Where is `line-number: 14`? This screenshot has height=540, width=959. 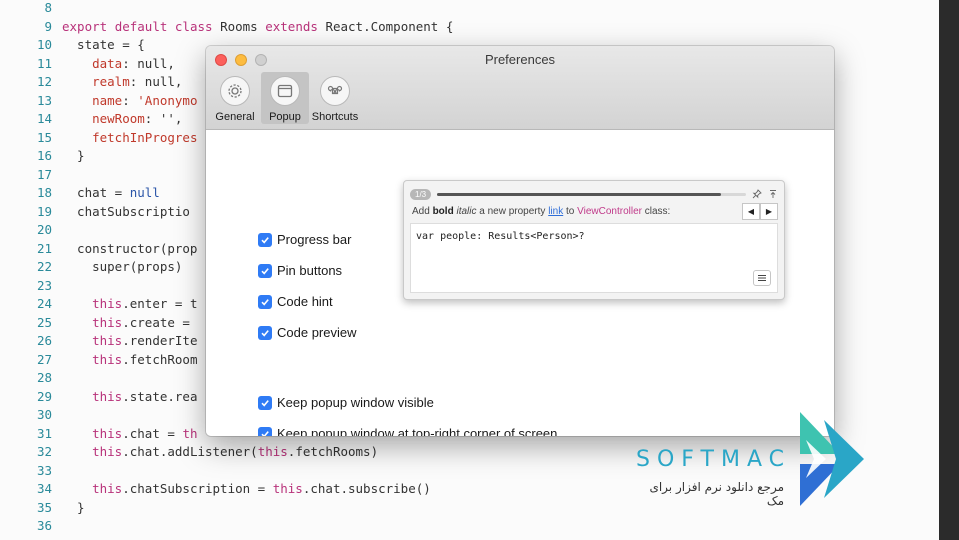
line-number: 14 is located at coordinates (44, 118).